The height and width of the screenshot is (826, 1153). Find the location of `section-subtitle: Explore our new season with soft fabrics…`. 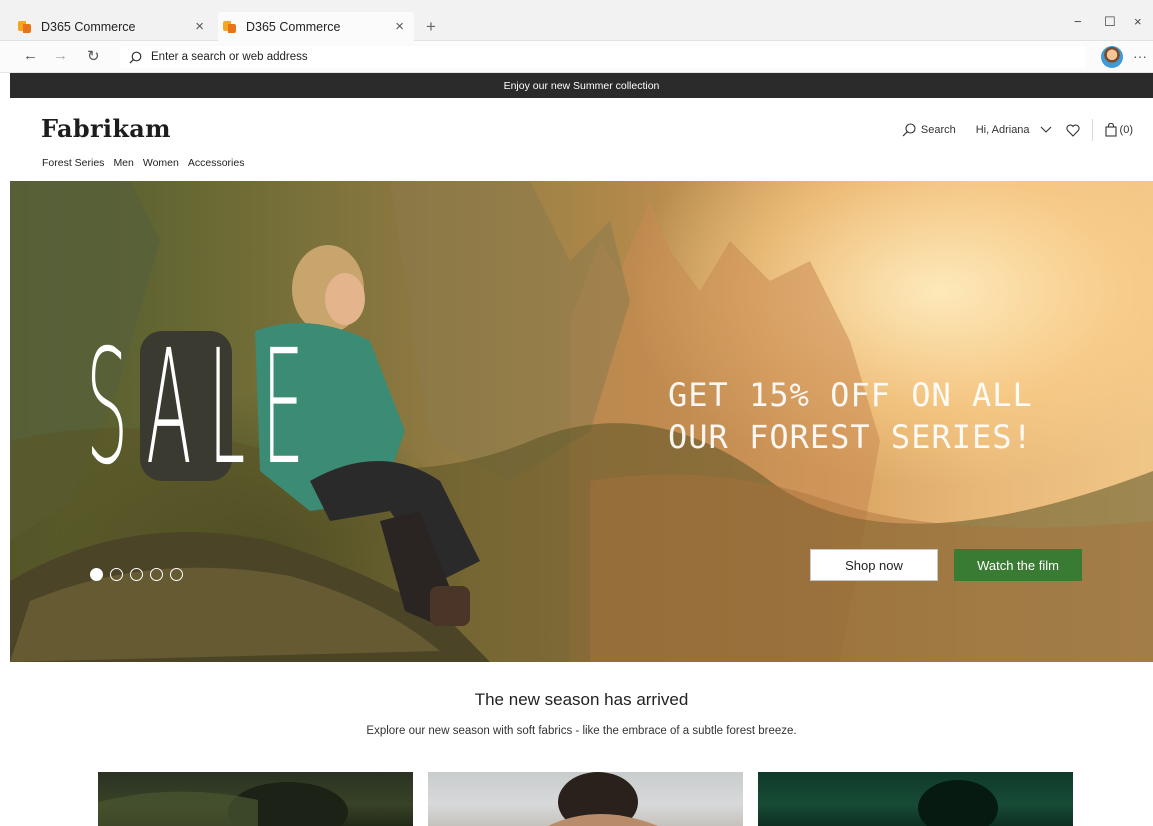

section-subtitle: Explore our new season with soft fabrics… is located at coordinates (581, 731).